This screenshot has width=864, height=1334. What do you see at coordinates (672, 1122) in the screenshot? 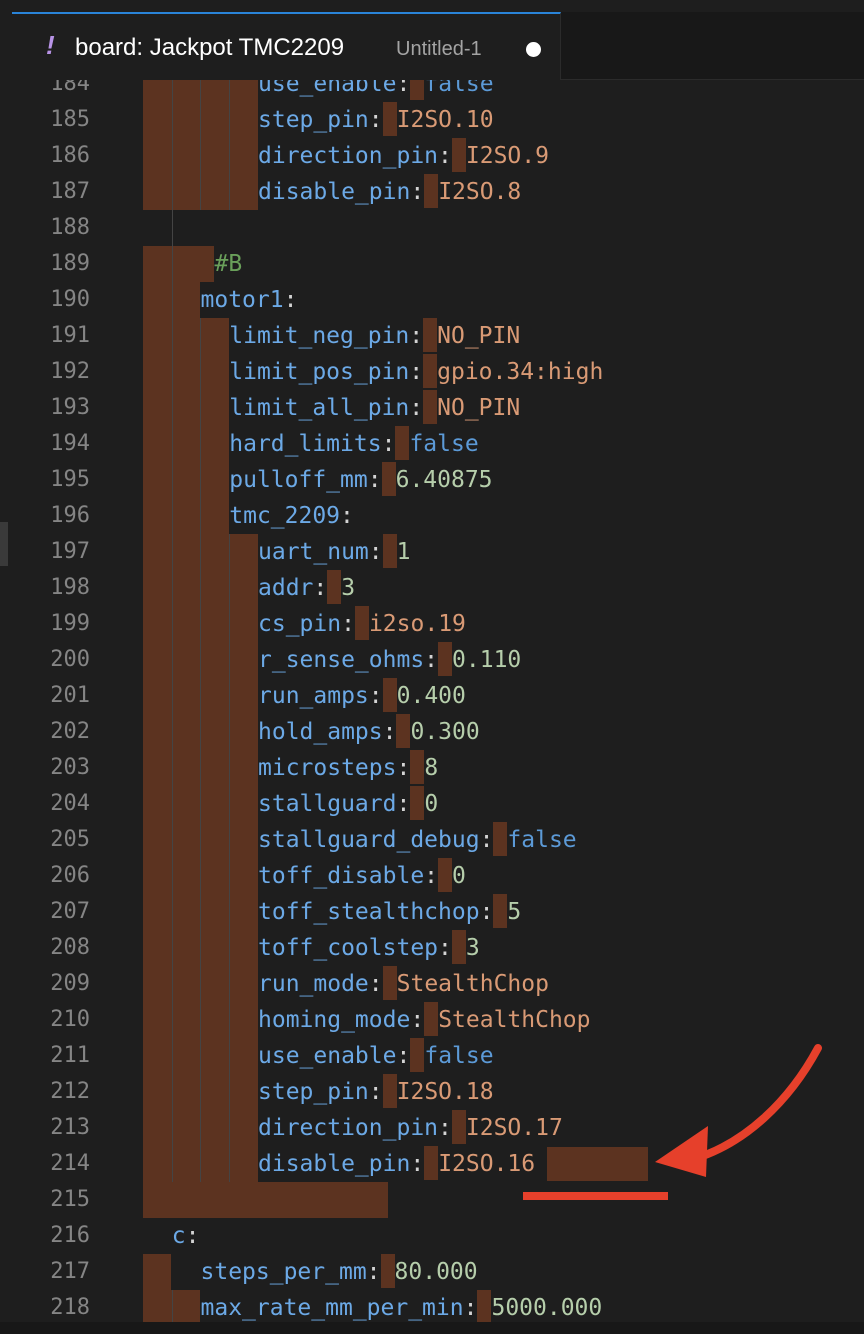
I see `annotation-arrow` at bounding box center [672, 1122].